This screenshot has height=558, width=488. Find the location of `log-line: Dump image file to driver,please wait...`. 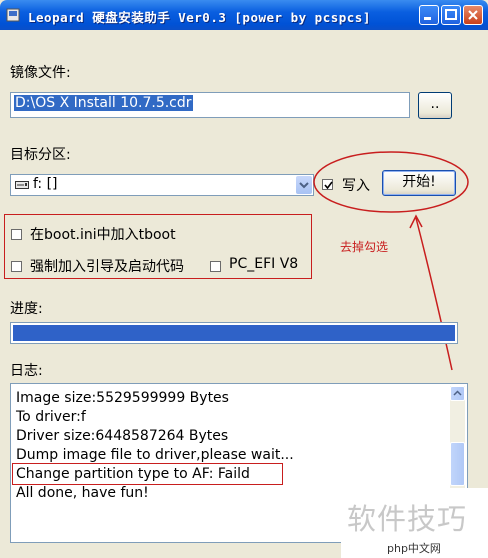

log-line: Dump image file to driver,please wait... is located at coordinates (155, 455).